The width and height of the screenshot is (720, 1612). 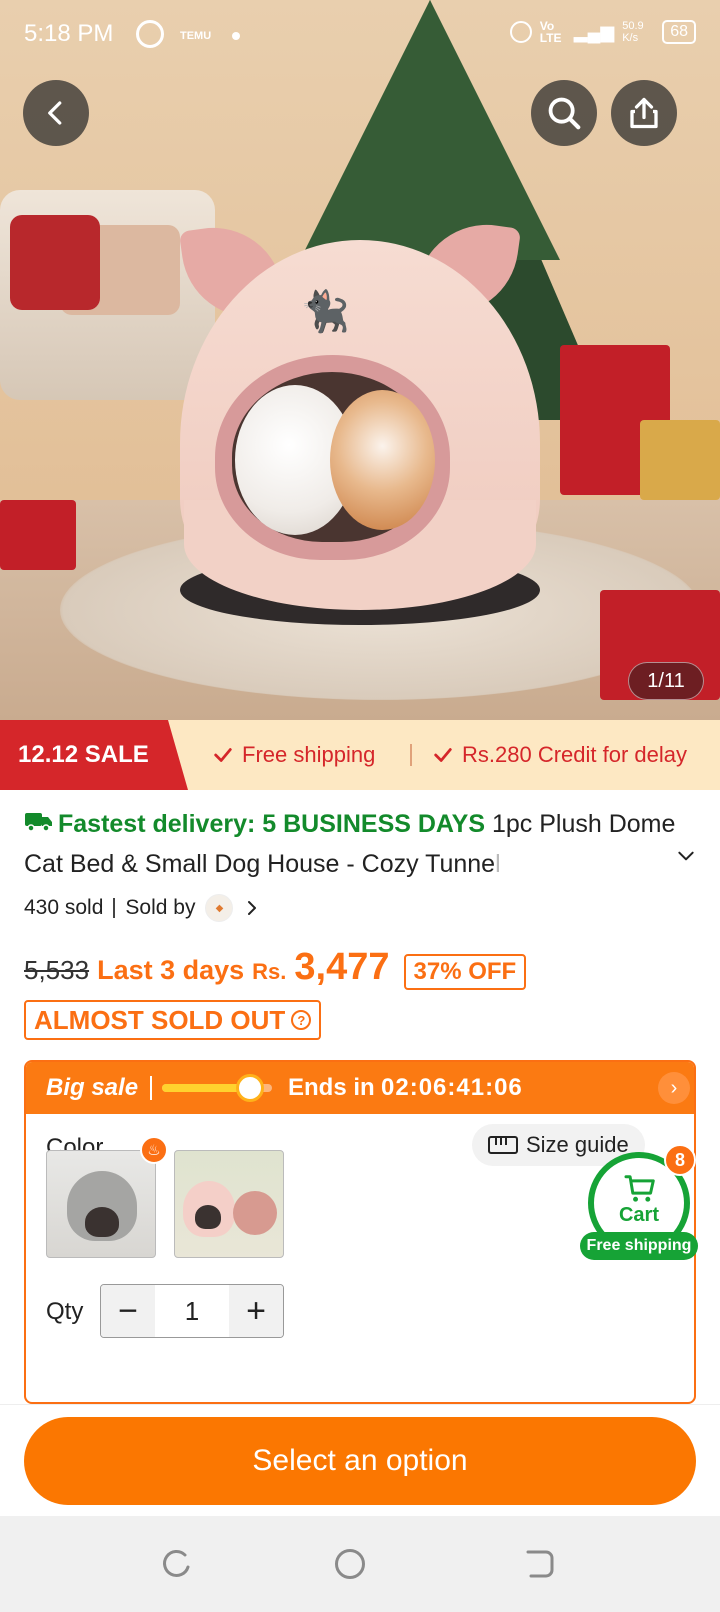 I want to click on share-button, so click(x=644, y=113).